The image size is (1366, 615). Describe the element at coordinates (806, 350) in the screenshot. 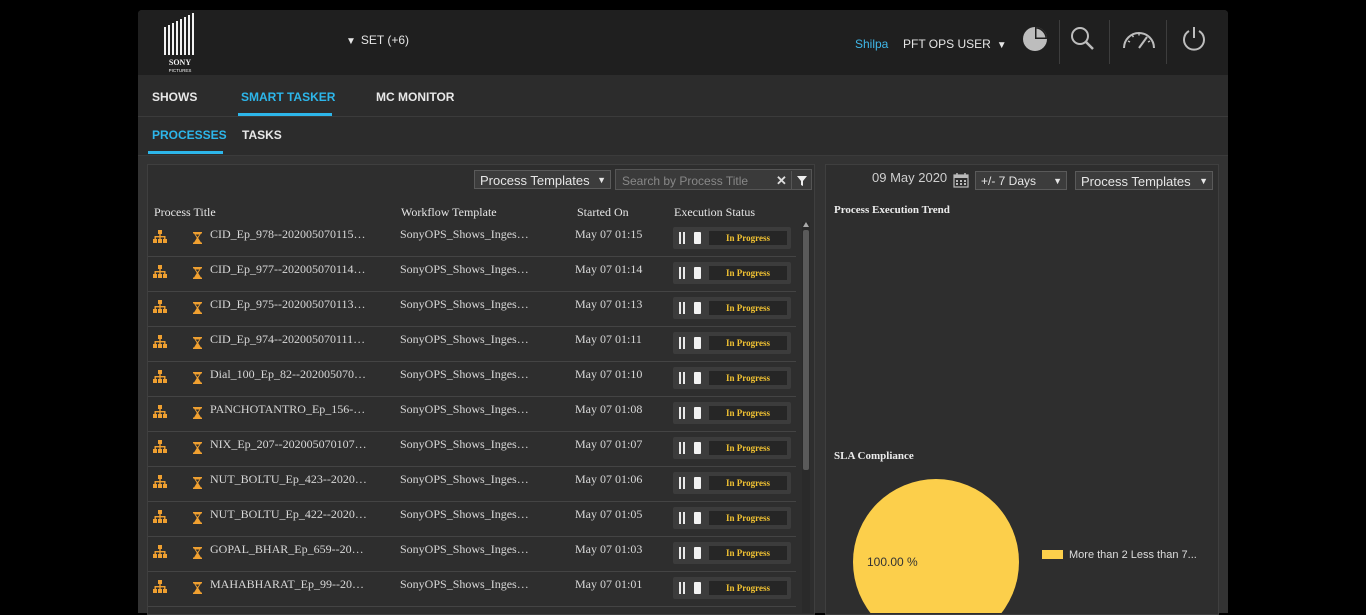

I see `scrollbar-thumb` at that location.